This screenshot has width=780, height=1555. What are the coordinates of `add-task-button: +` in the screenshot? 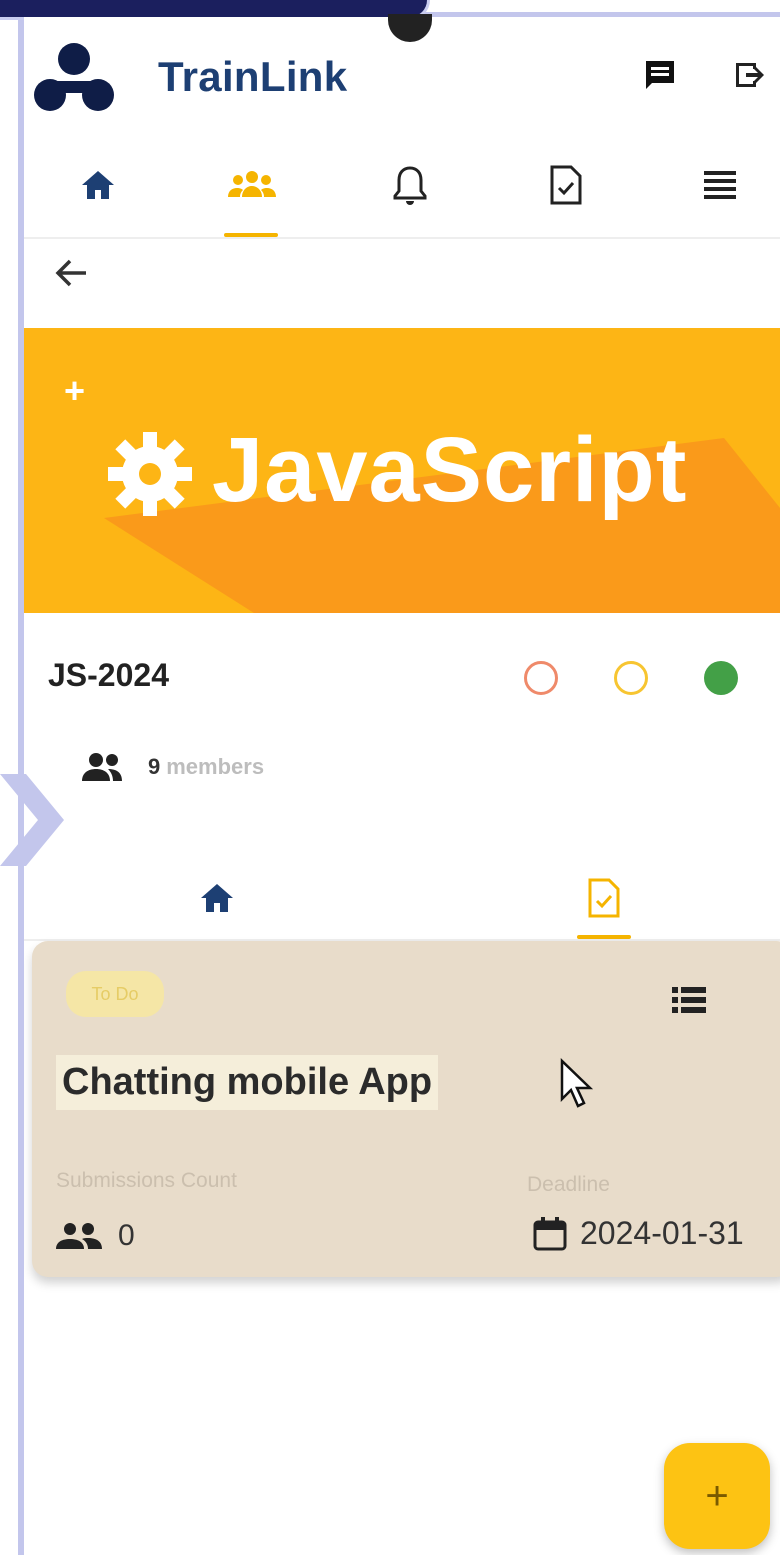 It's located at (717, 1496).